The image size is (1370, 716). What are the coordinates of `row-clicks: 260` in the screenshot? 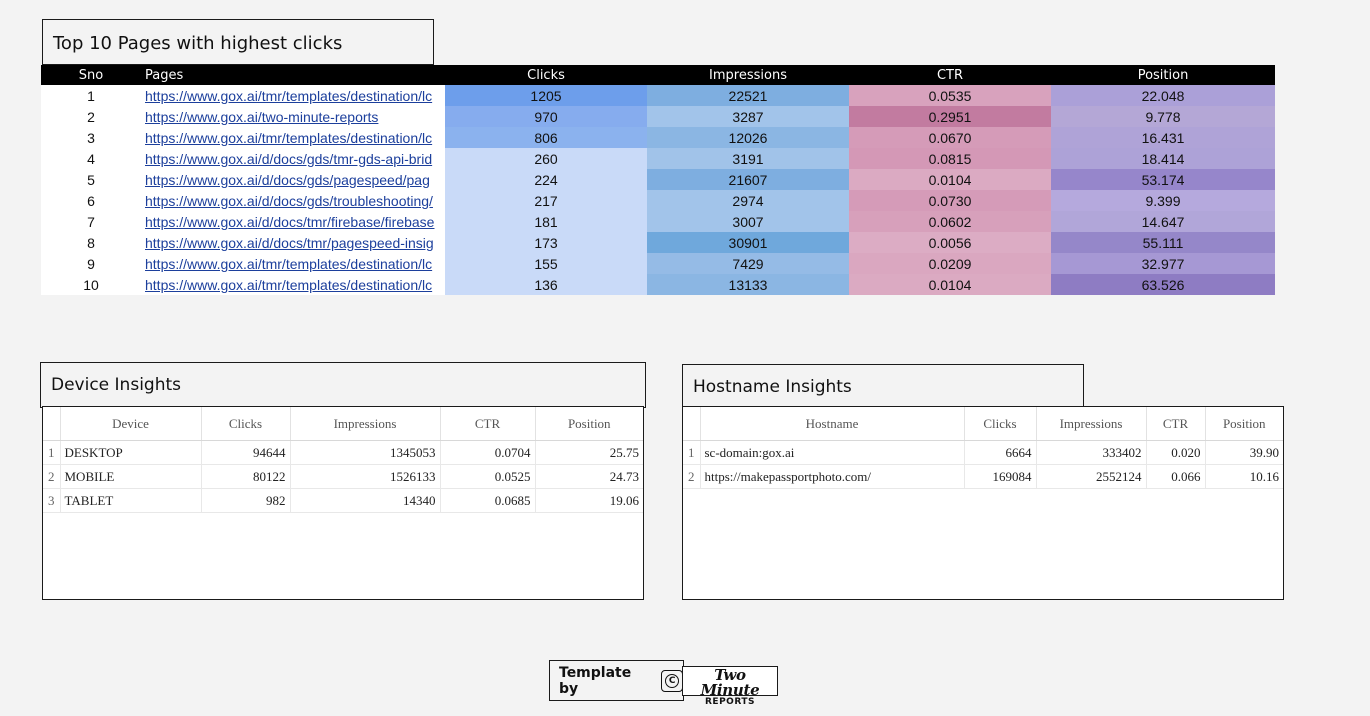 It's located at (546, 158).